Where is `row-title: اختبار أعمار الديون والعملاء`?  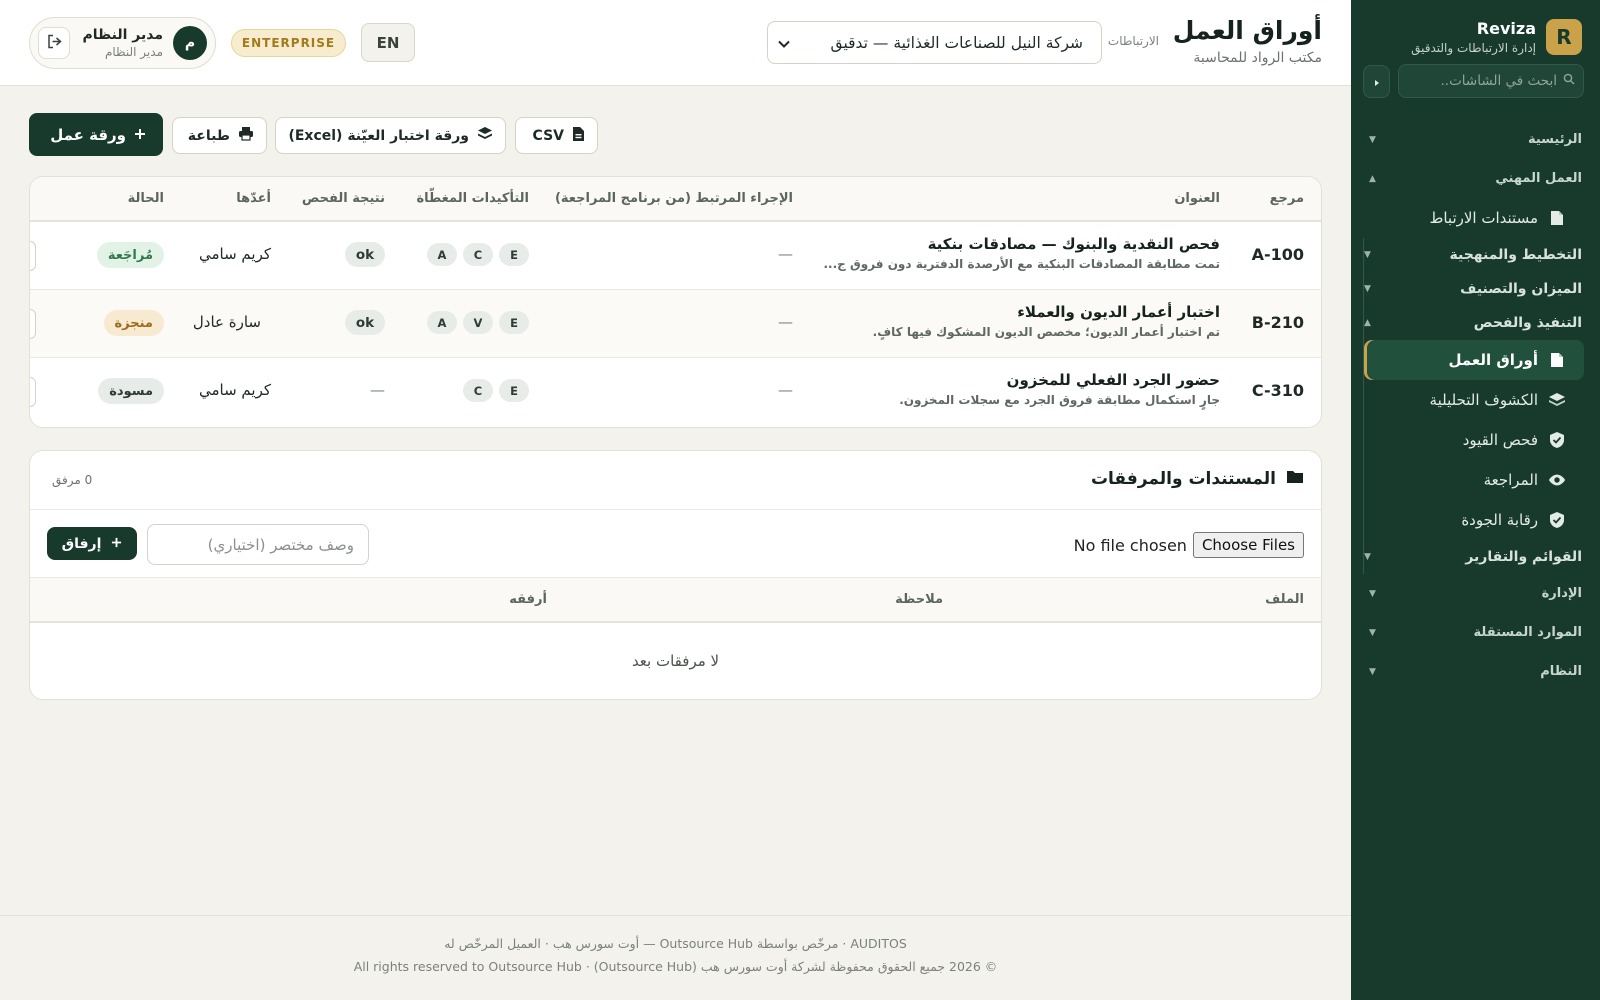
row-title: اختبار أعمار الديون والعملاء is located at coordinates (1046, 312).